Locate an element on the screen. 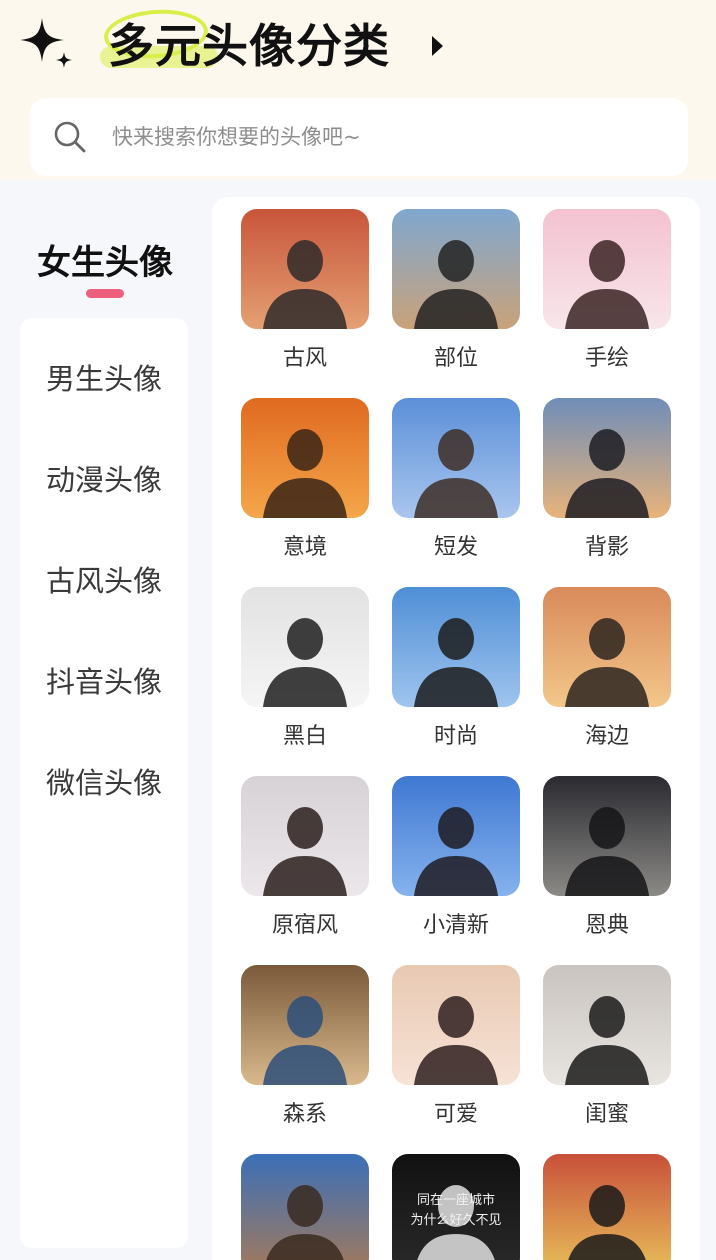 Image resolution: width=716 pixels, height=1260 pixels. sidebar-item-anime: 动漫头像 is located at coordinates (104, 480).